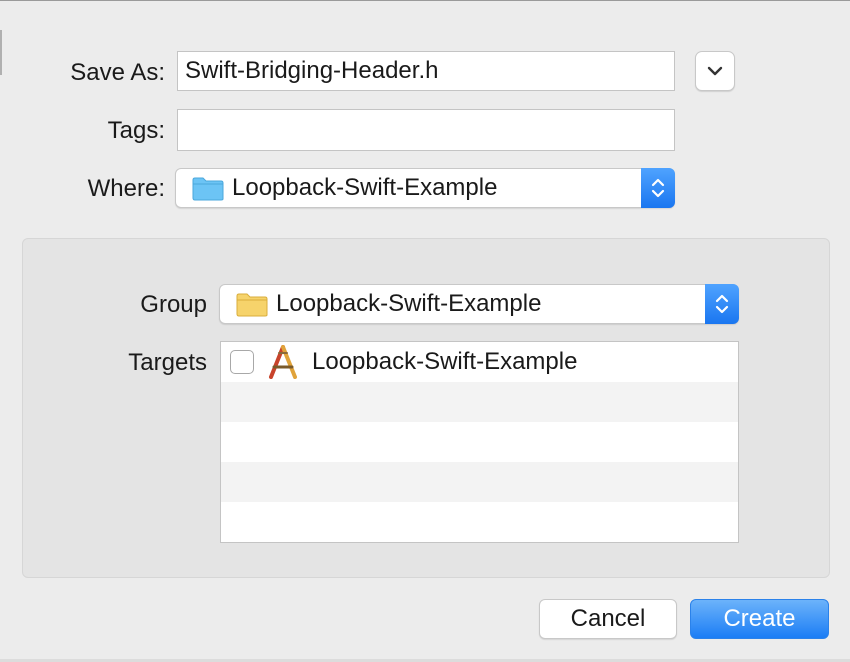 The image size is (850, 662). I want to click on target-name: Loopback-Swift-Example, so click(445, 361).